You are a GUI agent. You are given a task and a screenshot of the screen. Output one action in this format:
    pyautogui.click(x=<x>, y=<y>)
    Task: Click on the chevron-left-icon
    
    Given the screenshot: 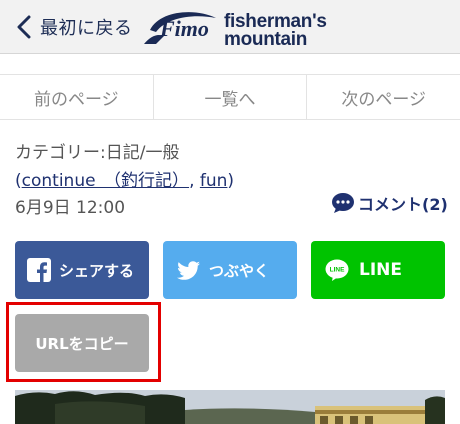 What is the action you would take?
    pyautogui.click(x=24, y=27)
    